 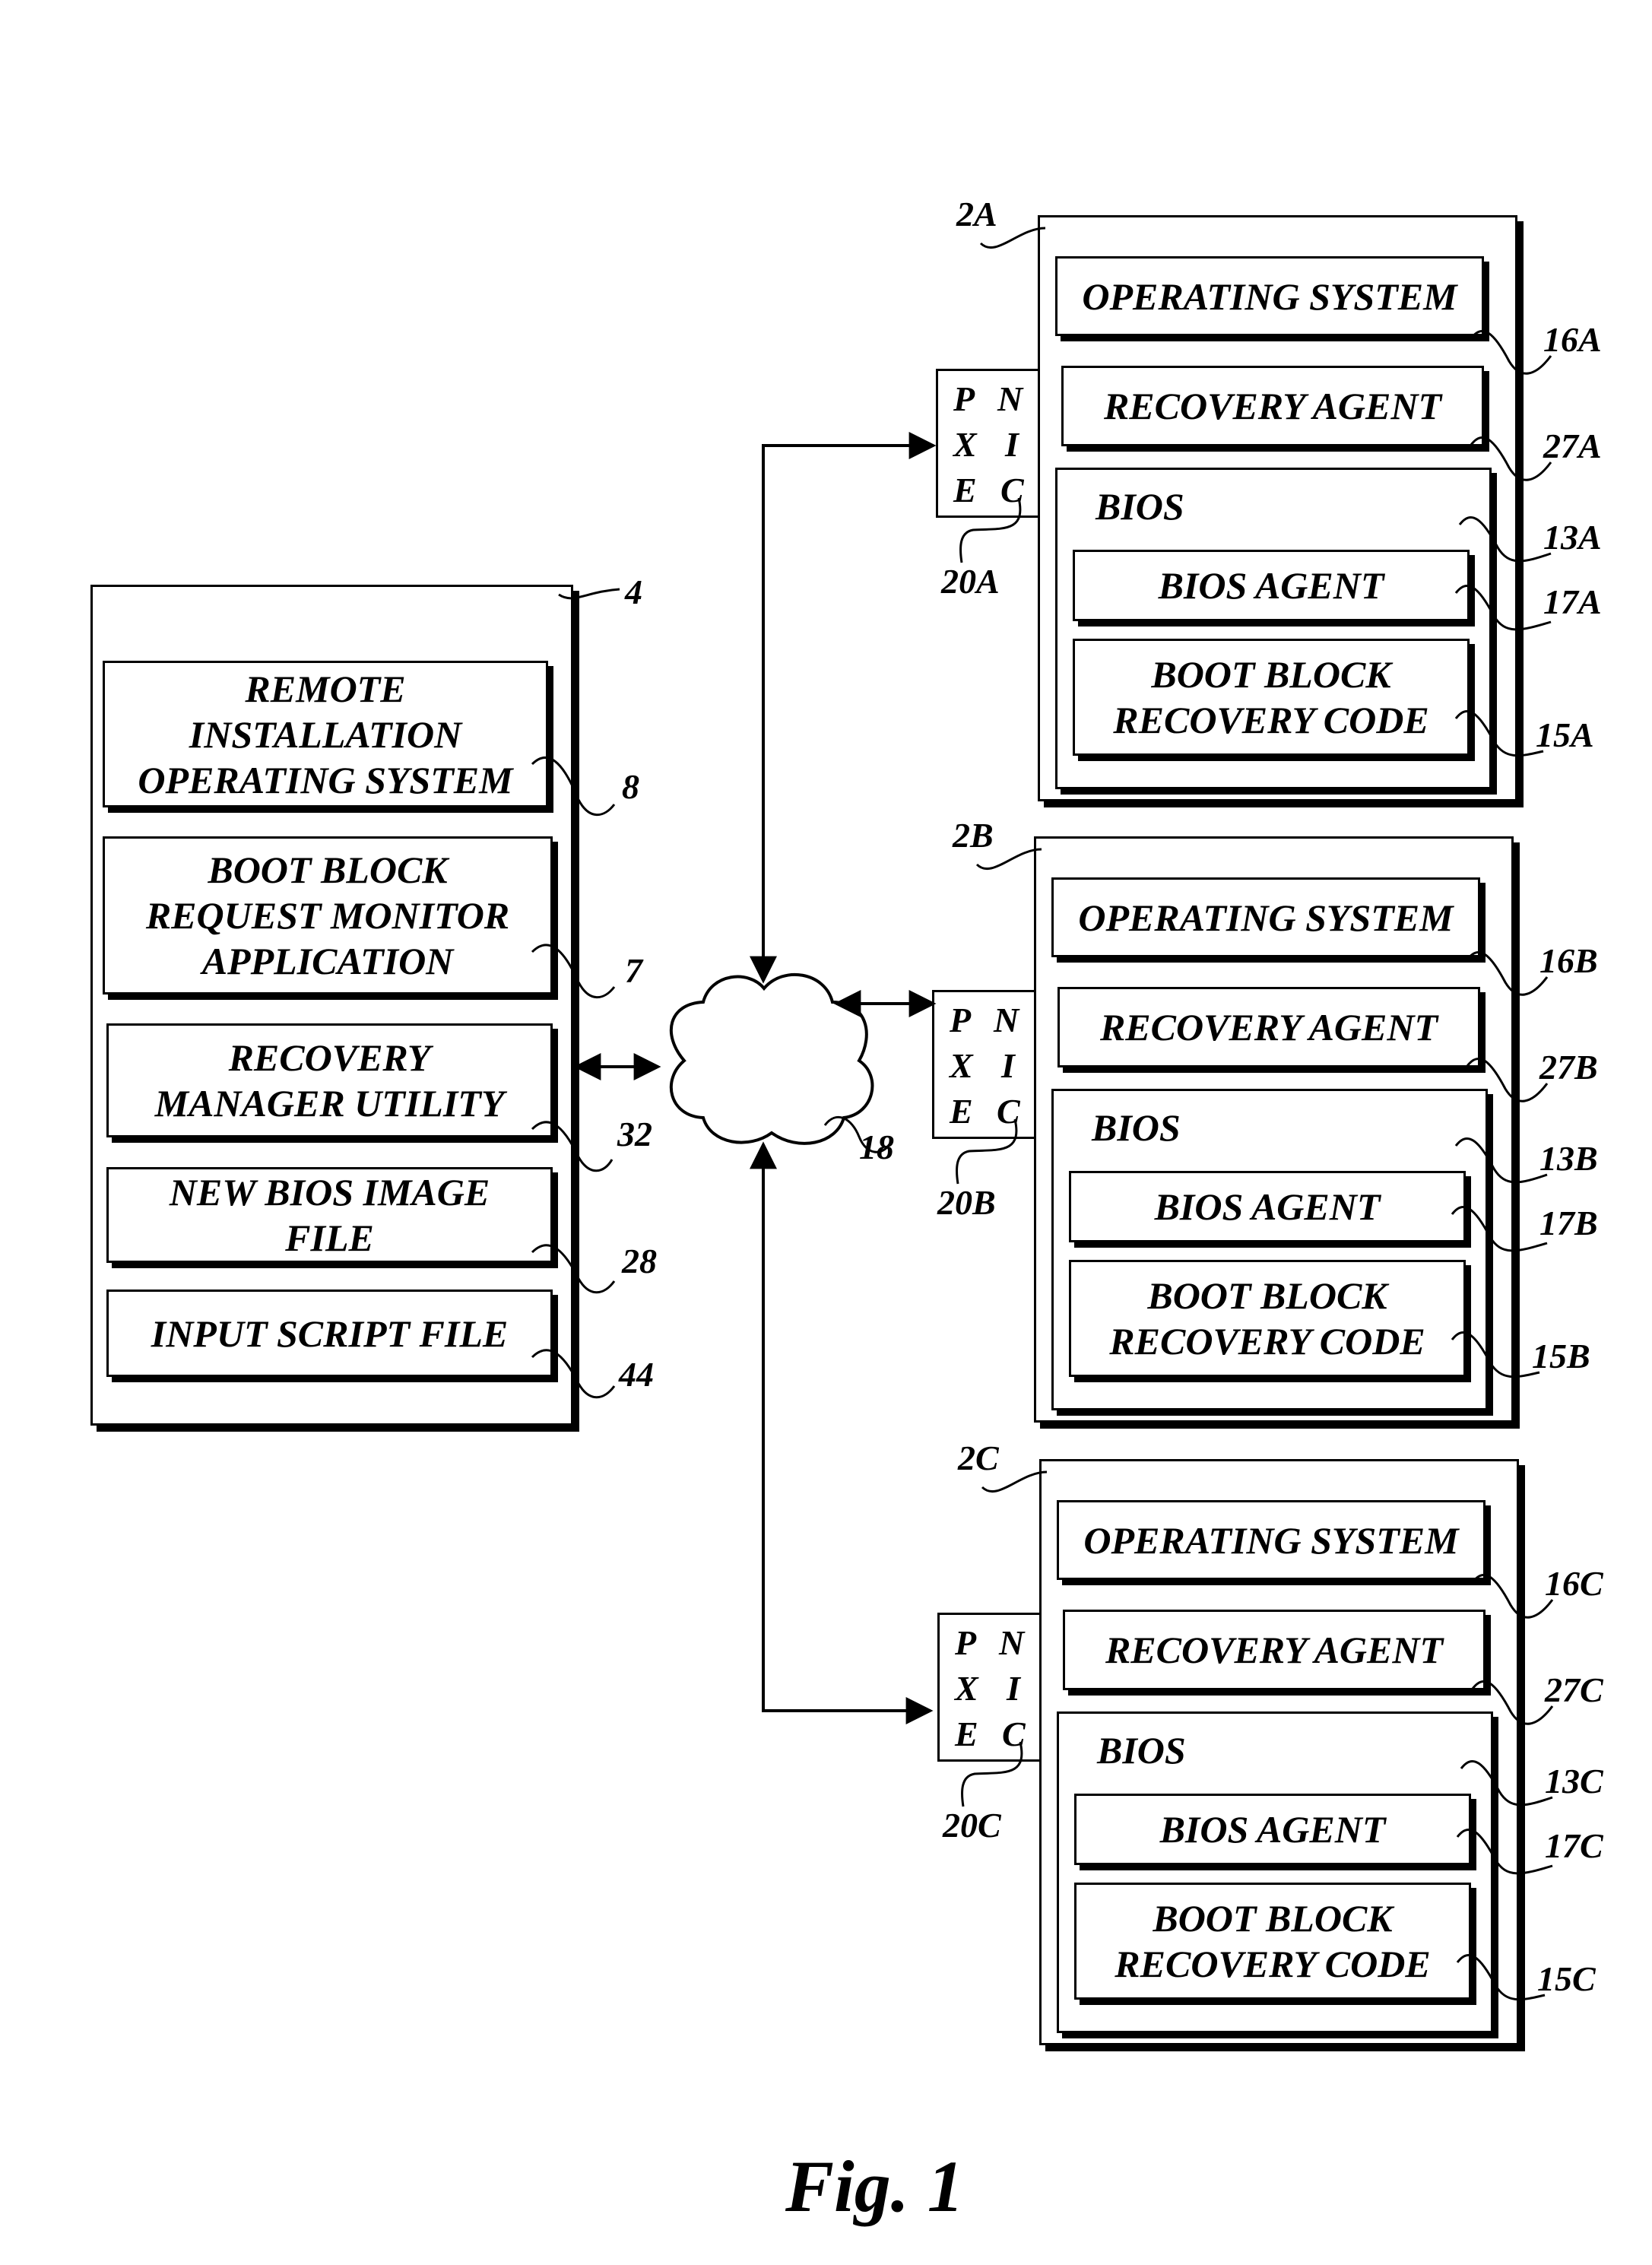 What do you see at coordinates (966, 1202) in the screenshot?
I see `ref-nic: 20B` at bounding box center [966, 1202].